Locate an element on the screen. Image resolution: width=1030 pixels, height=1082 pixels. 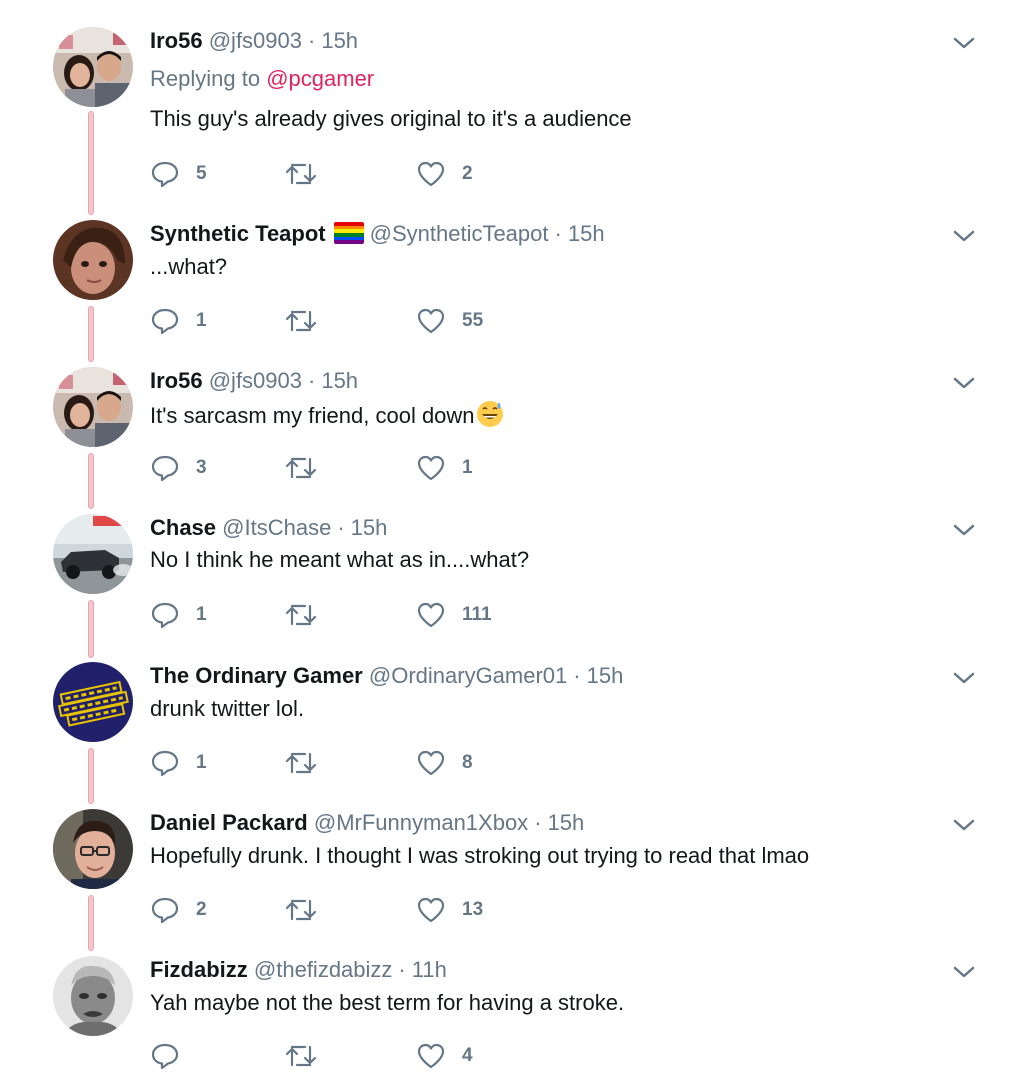
display-name: The Ordinary Gamer is located at coordinates (256, 675).